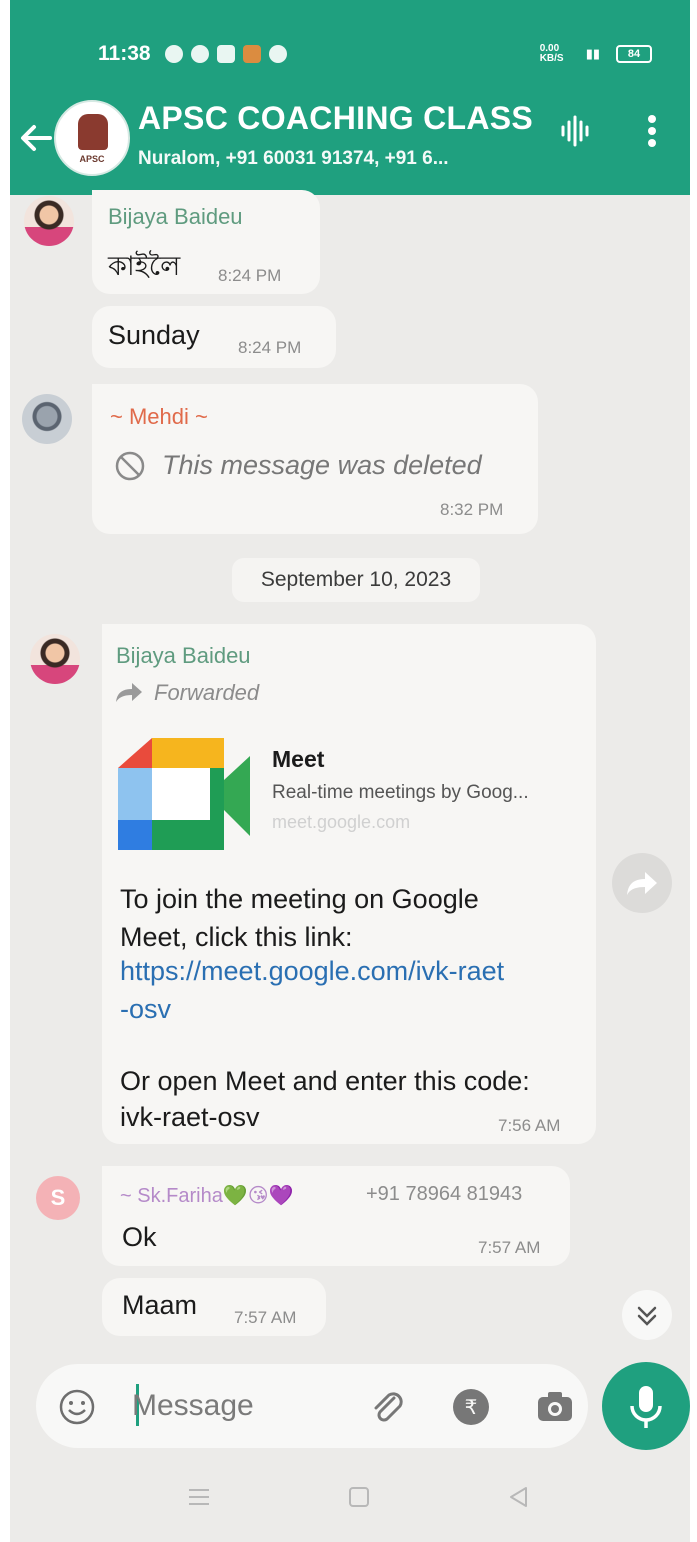 The image size is (697, 1542). Describe the element at coordinates (190, 1117) in the screenshot. I see `message-text: ivk-raet-osv` at that location.